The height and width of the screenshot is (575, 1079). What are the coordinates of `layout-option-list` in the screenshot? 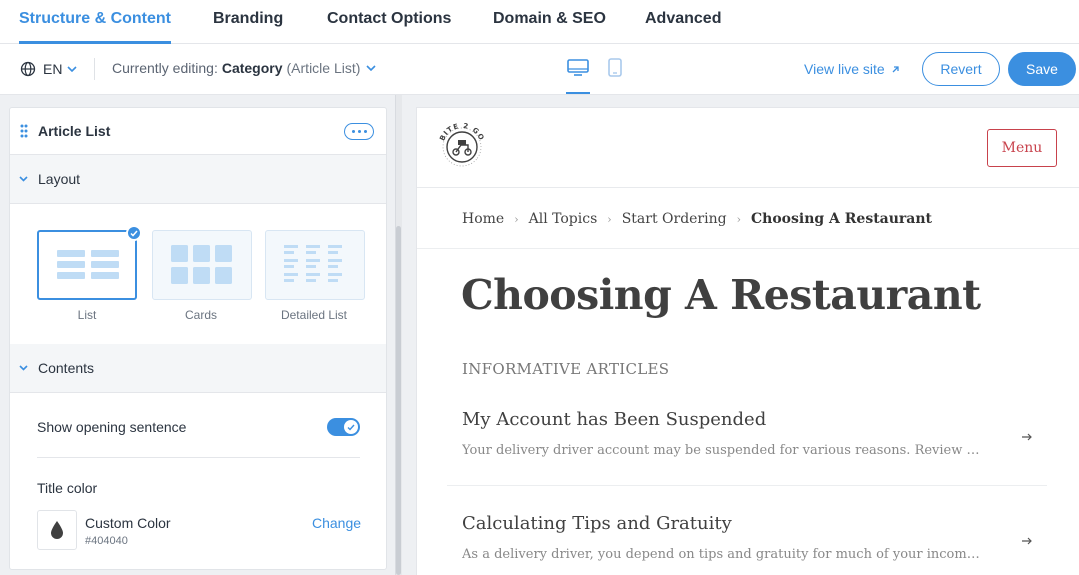 It's located at (89, 262).